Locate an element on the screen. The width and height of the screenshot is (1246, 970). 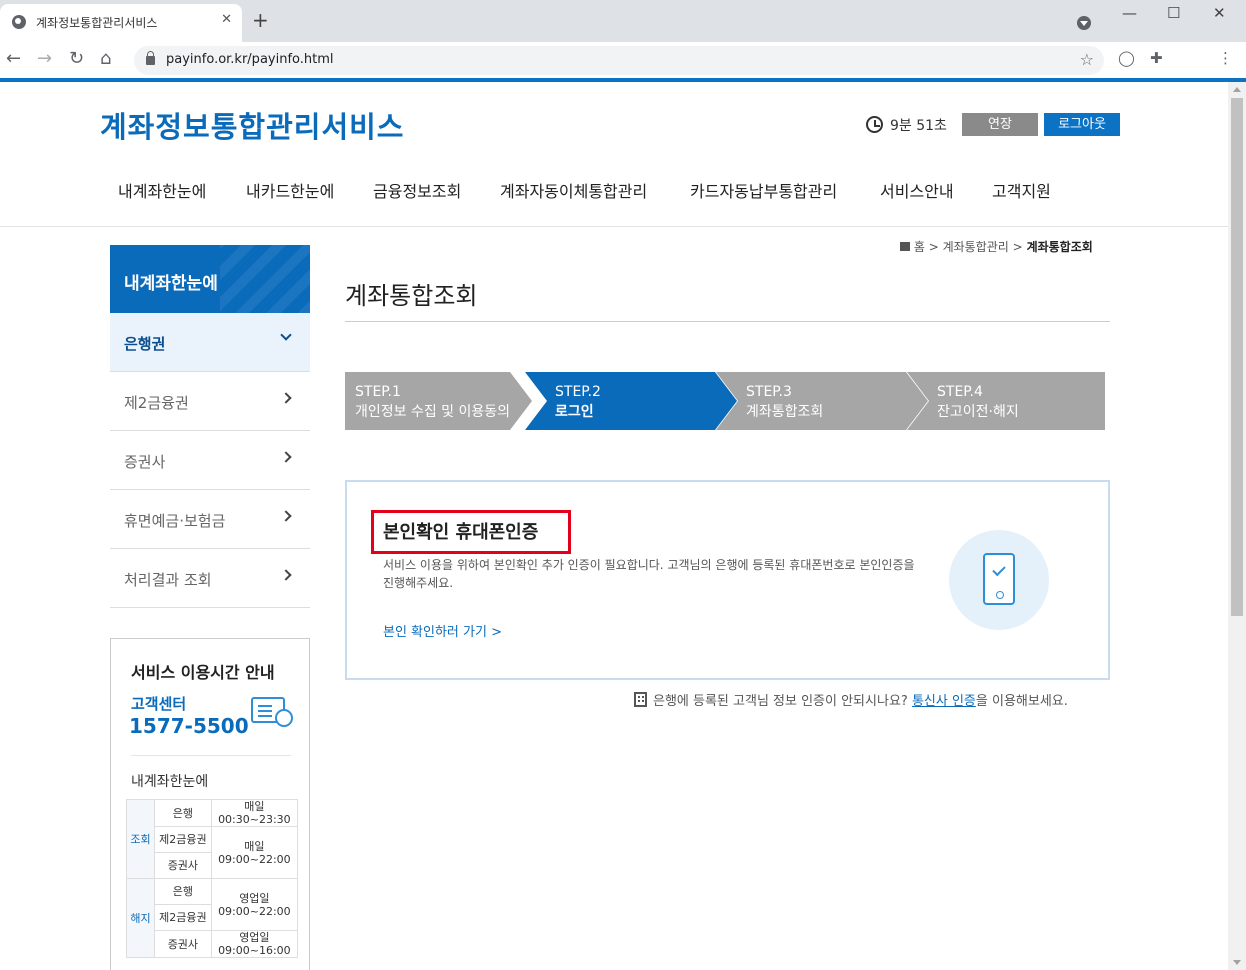
header-divider is located at coordinates (614, 226).